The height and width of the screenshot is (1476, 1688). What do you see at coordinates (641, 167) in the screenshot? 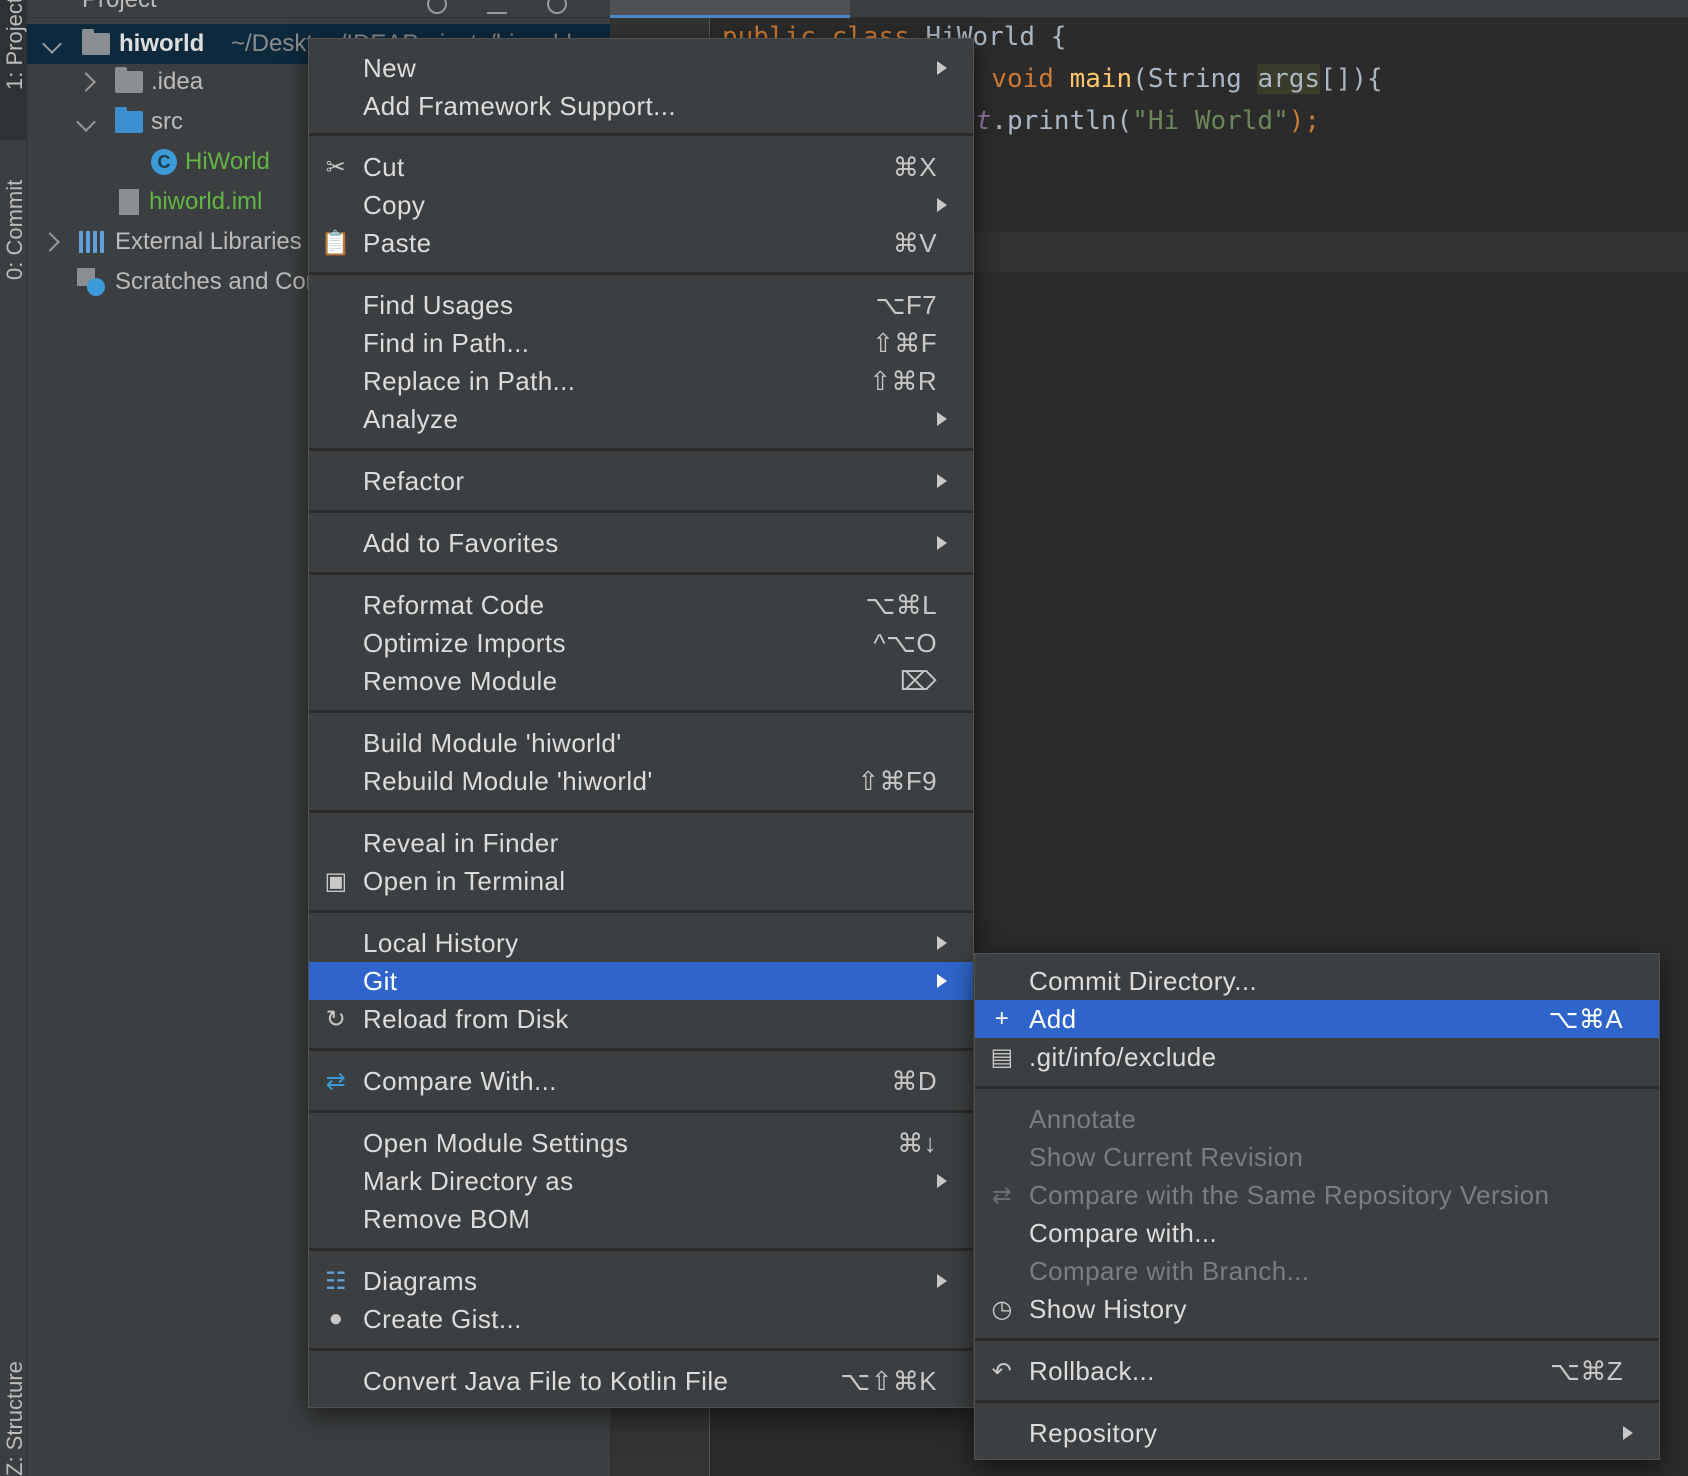
I see `menu-item-cut: ✂ Cut ⌘X` at bounding box center [641, 167].